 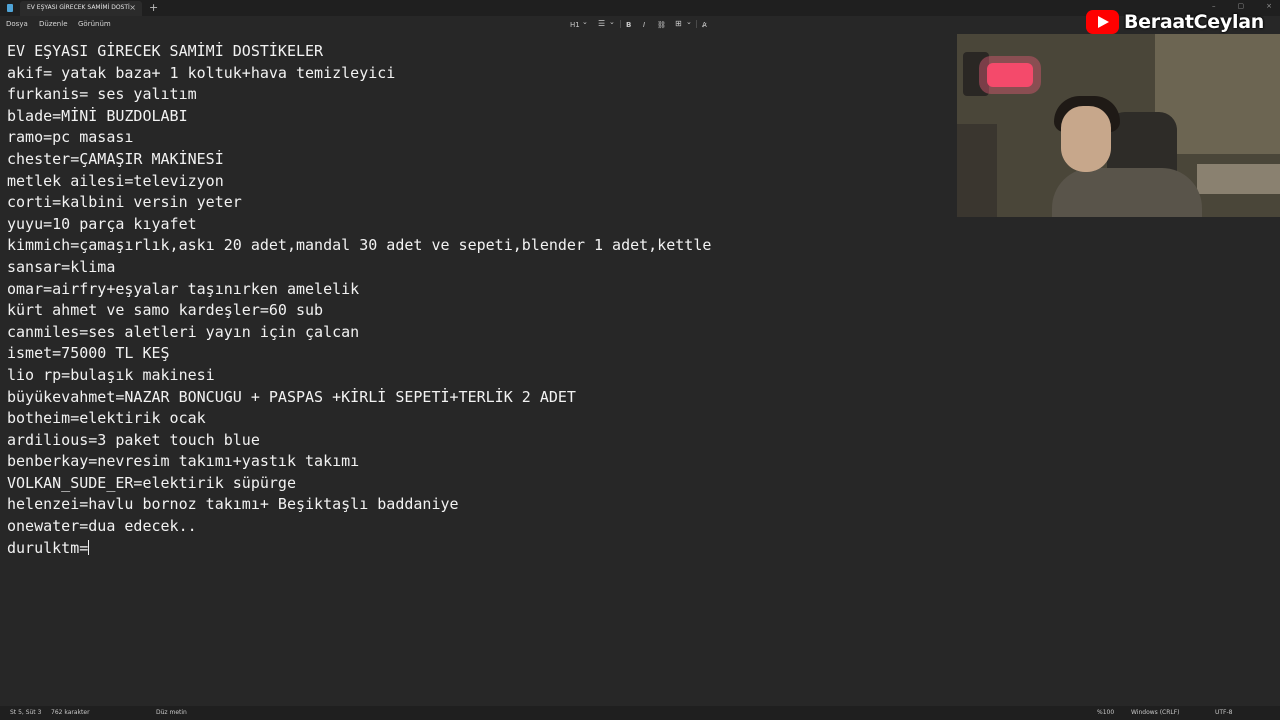 I want to click on menu-file: Dosya, so click(x=17, y=24).